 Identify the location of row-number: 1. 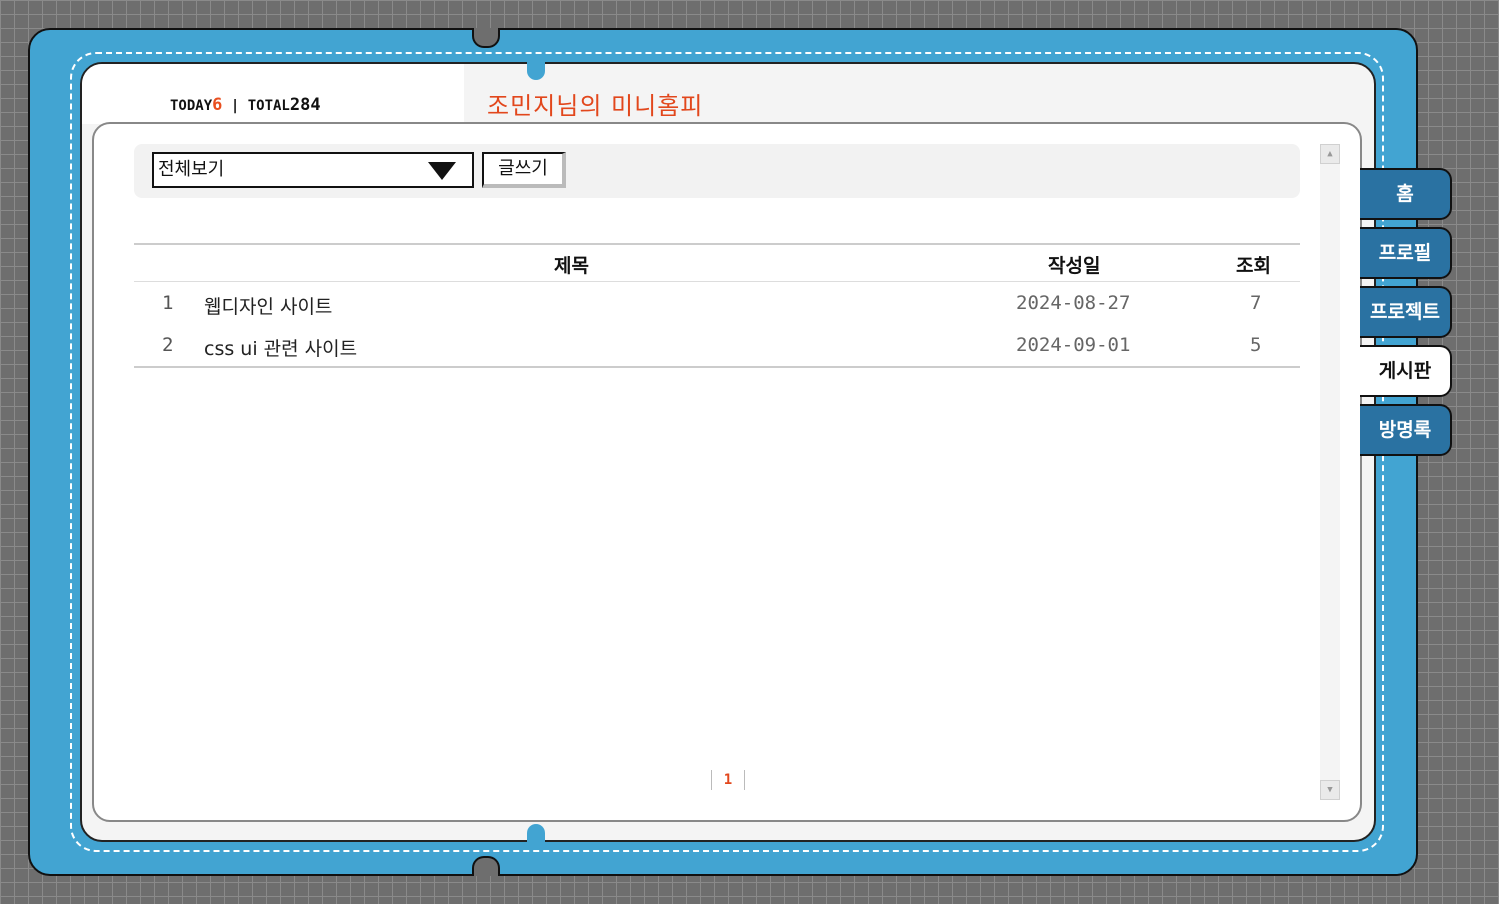
(168, 303).